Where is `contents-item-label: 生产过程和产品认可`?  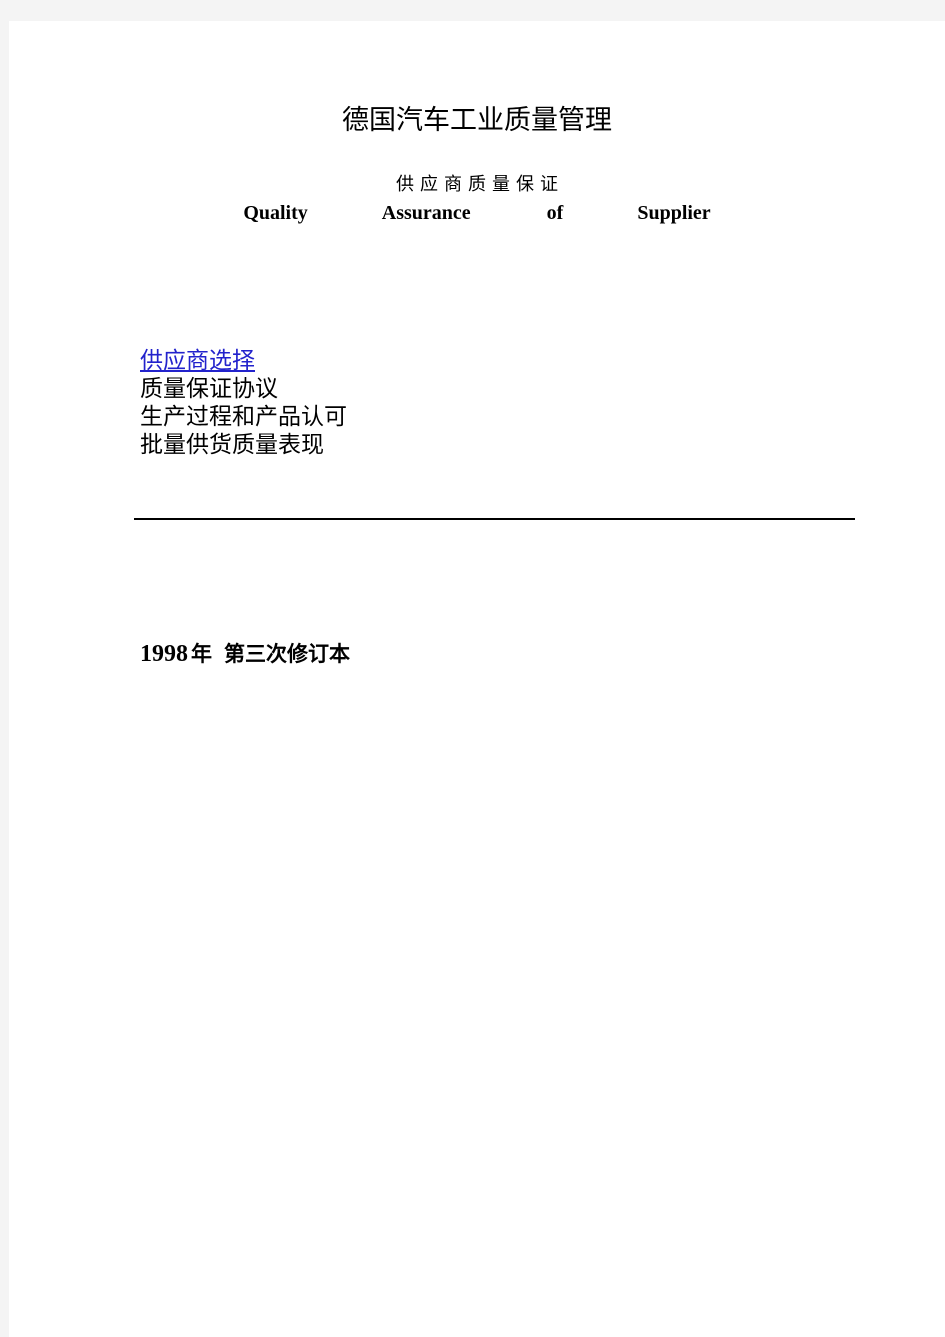
contents-item-label: 生产过程和产品认可 is located at coordinates (243, 416).